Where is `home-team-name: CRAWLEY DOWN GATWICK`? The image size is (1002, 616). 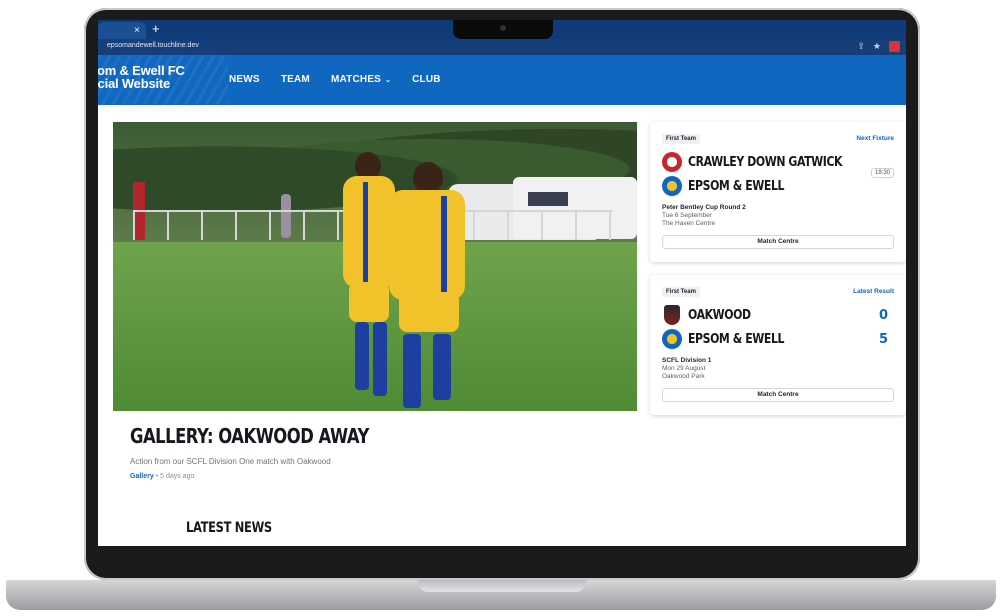 home-team-name: CRAWLEY DOWN GATWICK is located at coordinates (765, 162).